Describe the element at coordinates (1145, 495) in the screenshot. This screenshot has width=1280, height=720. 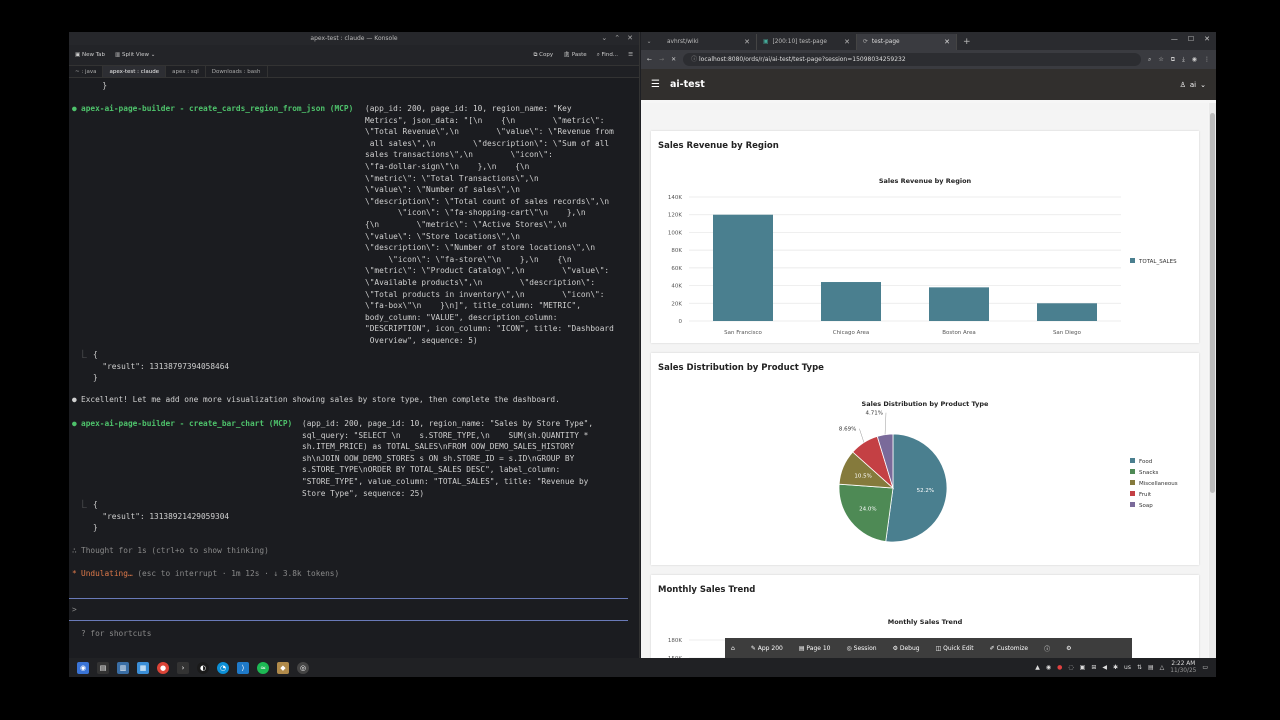
I see `legend-label: Fruit` at that location.